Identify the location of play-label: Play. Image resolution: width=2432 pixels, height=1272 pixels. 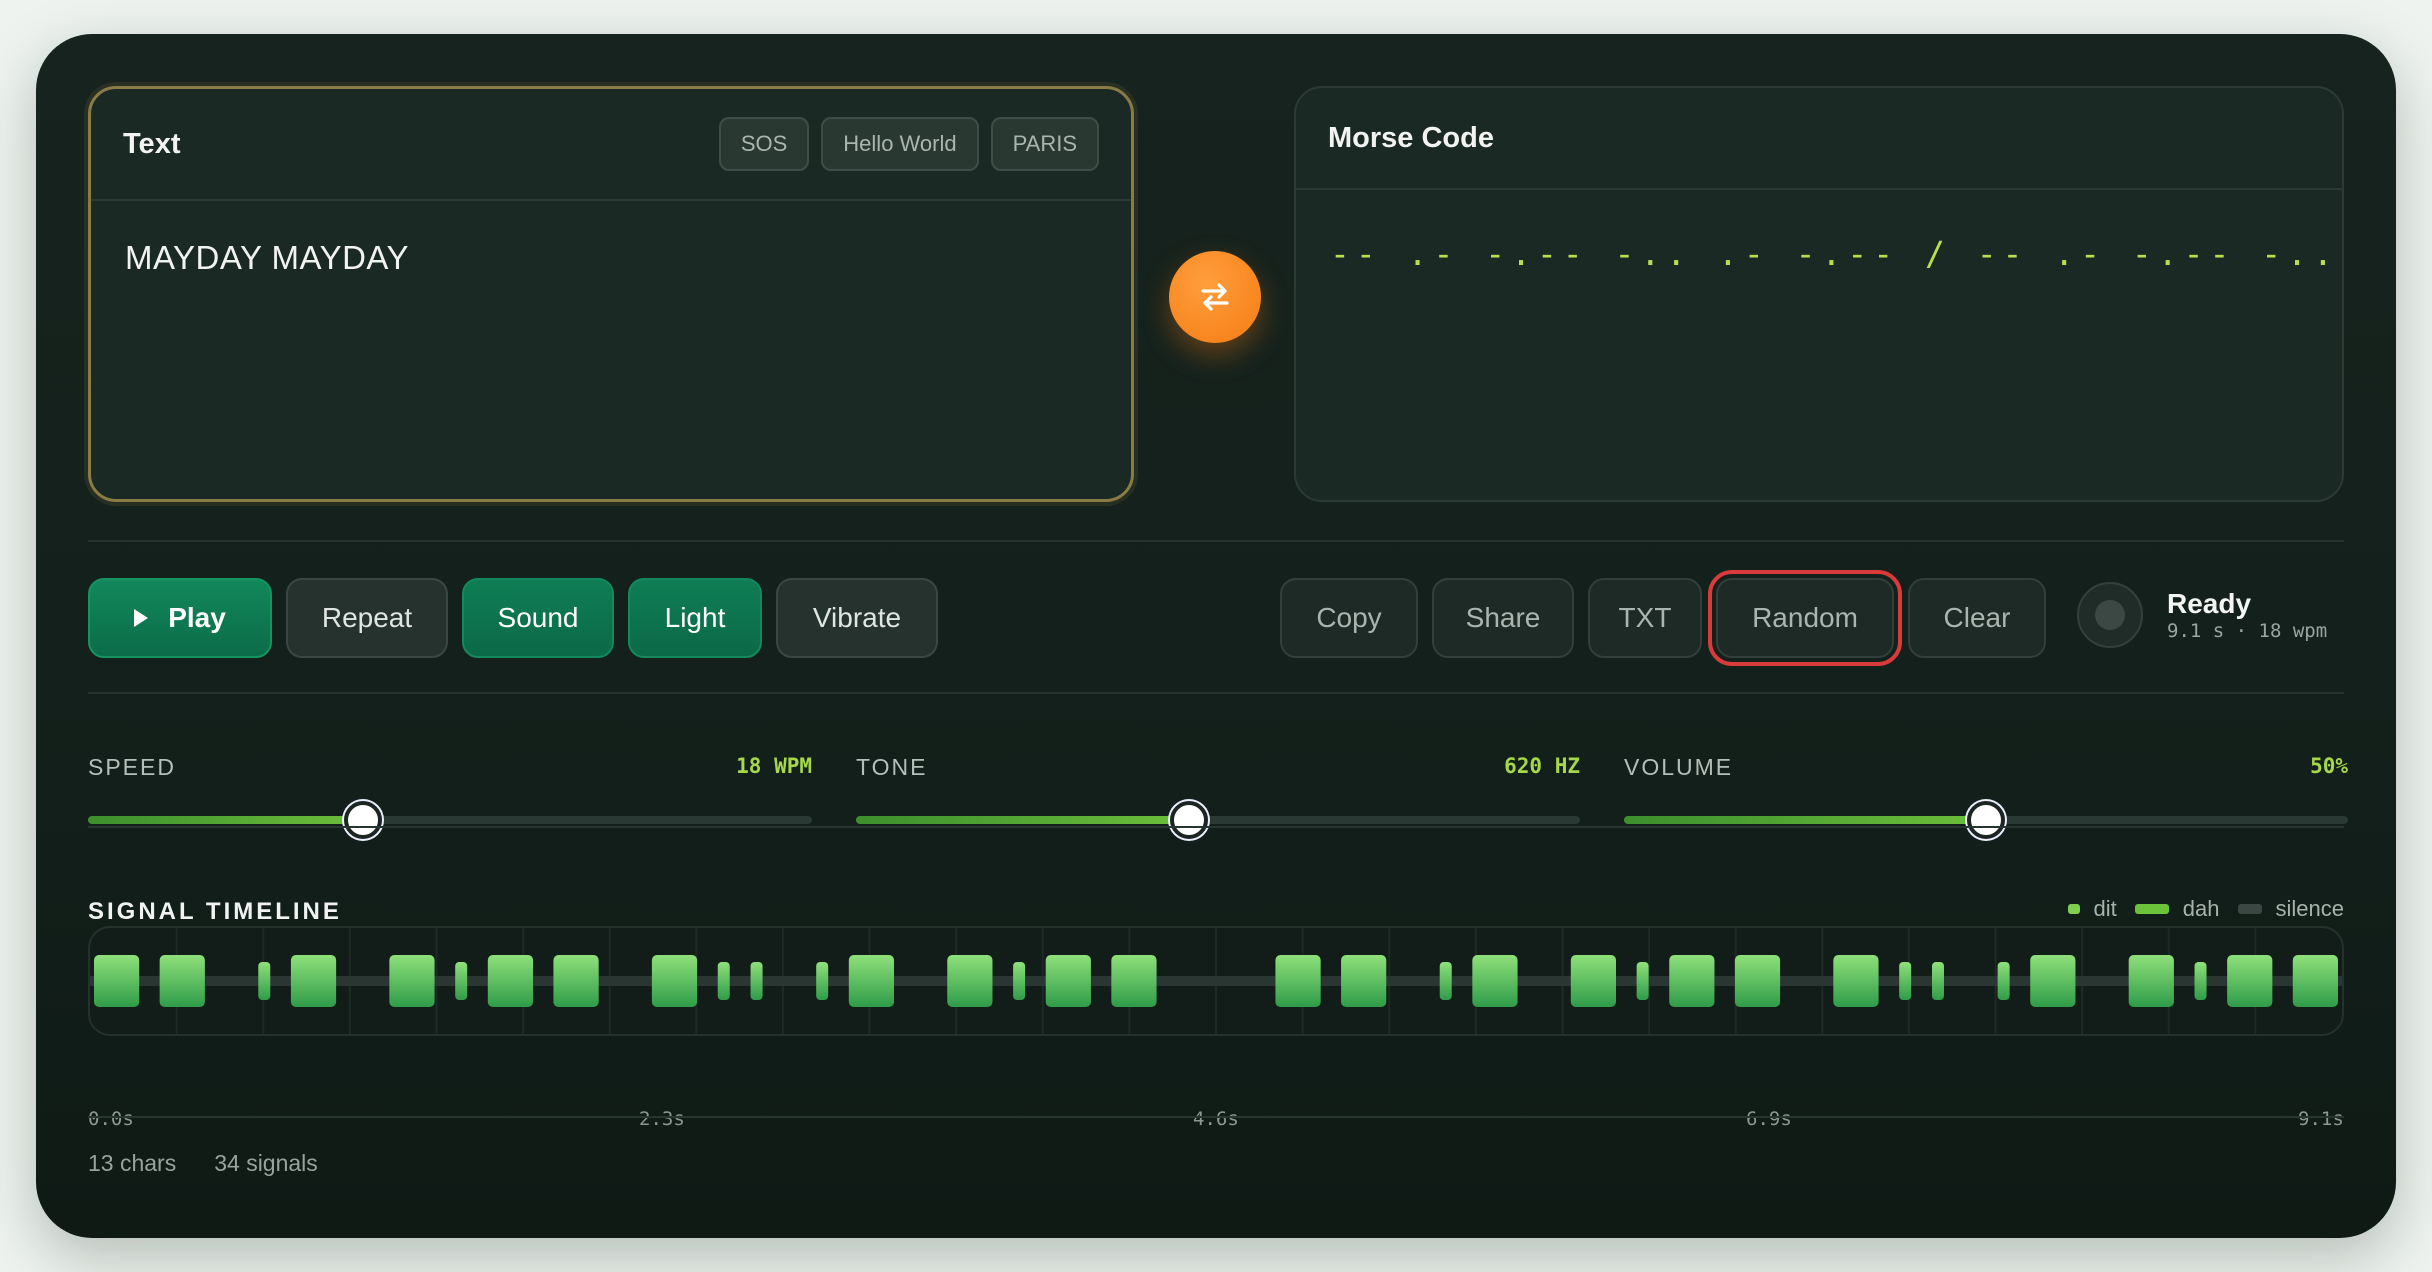
(197, 617).